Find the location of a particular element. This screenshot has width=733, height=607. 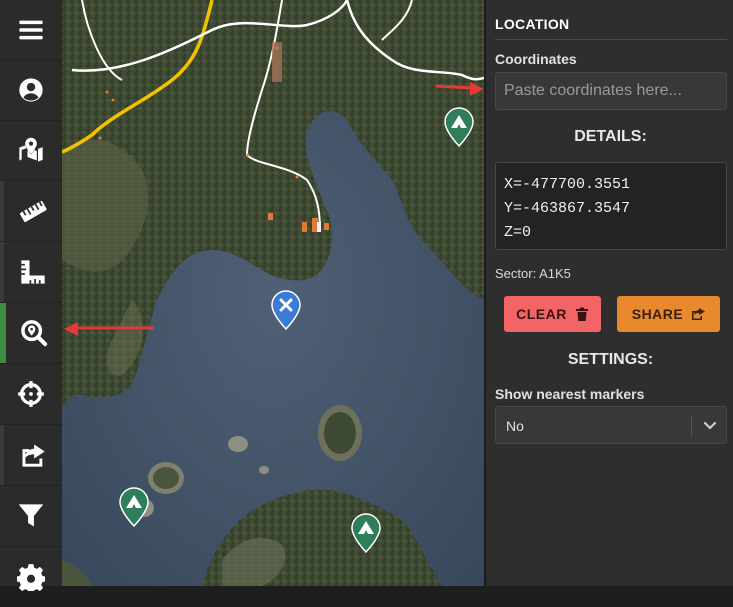

details-box: X=-477700.3551 Y=-463867.3547 Z=0 is located at coordinates (611, 206).